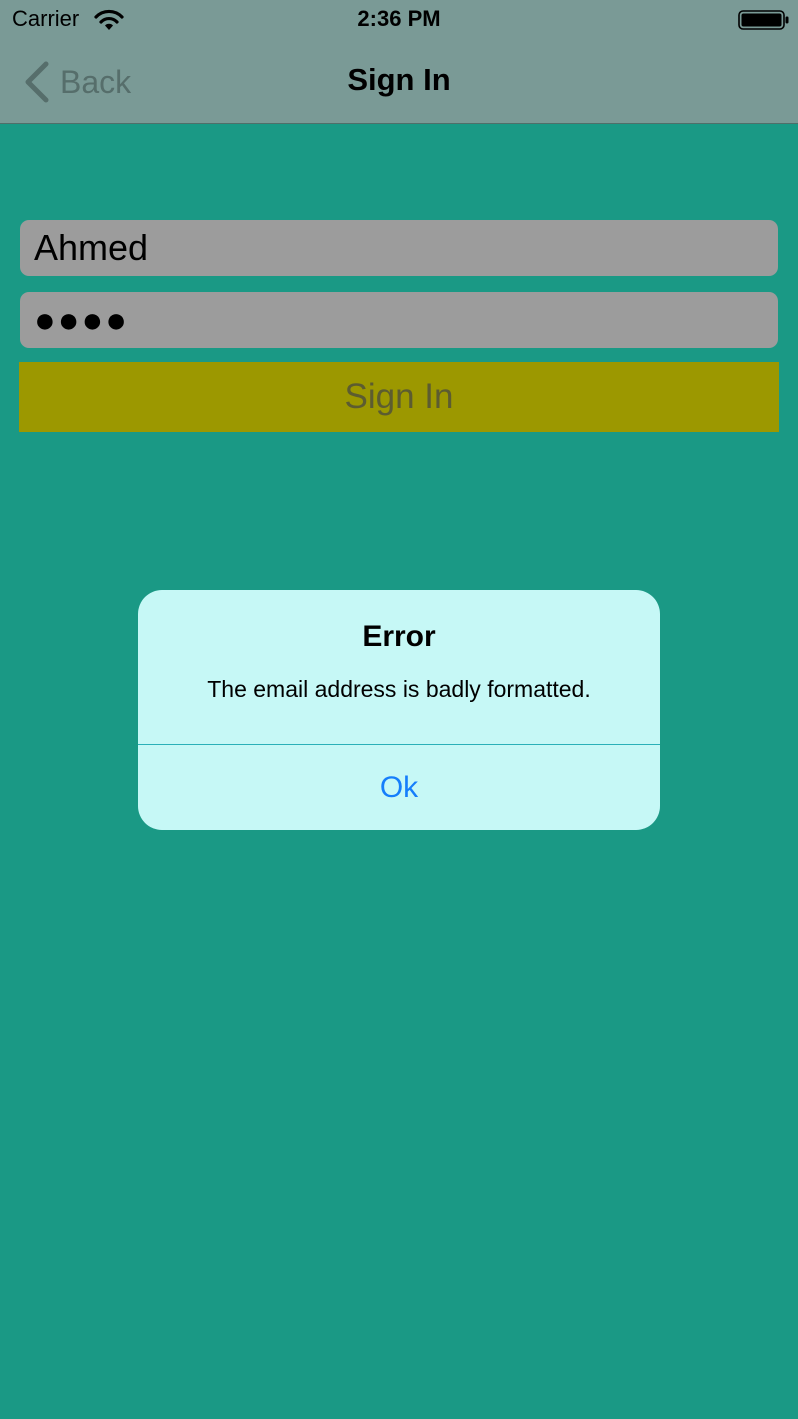  What do you see at coordinates (399, 79) in the screenshot?
I see `page-title: Sign In` at bounding box center [399, 79].